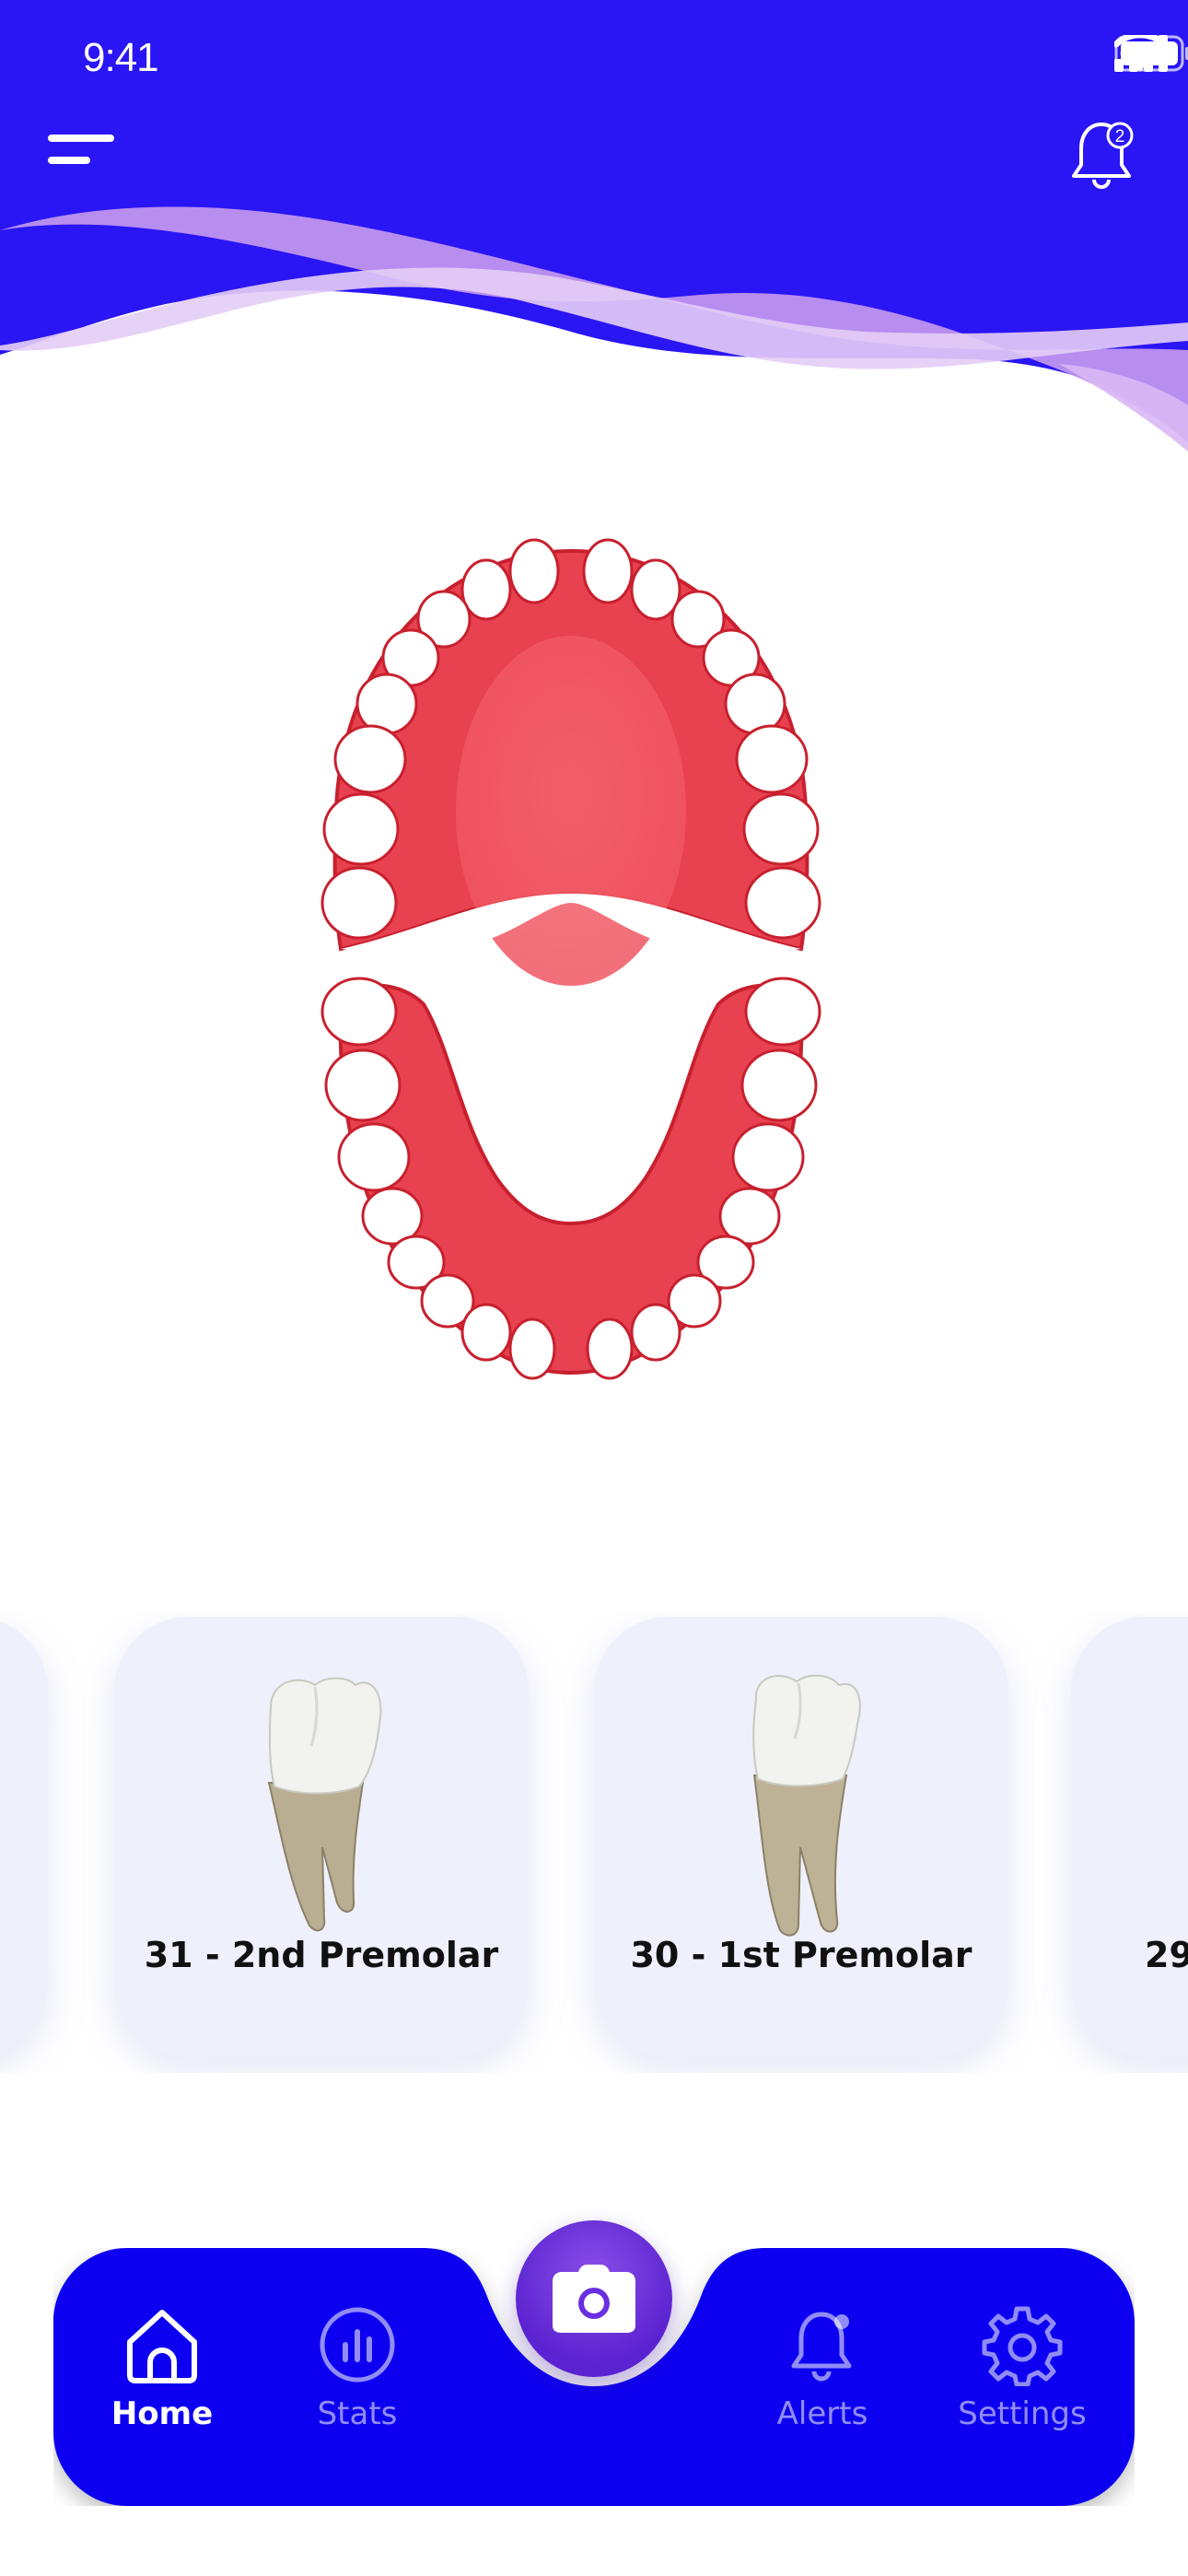 This screenshot has width=1188, height=2576. I want to click on nav-home: Home, so click(162, 2367).